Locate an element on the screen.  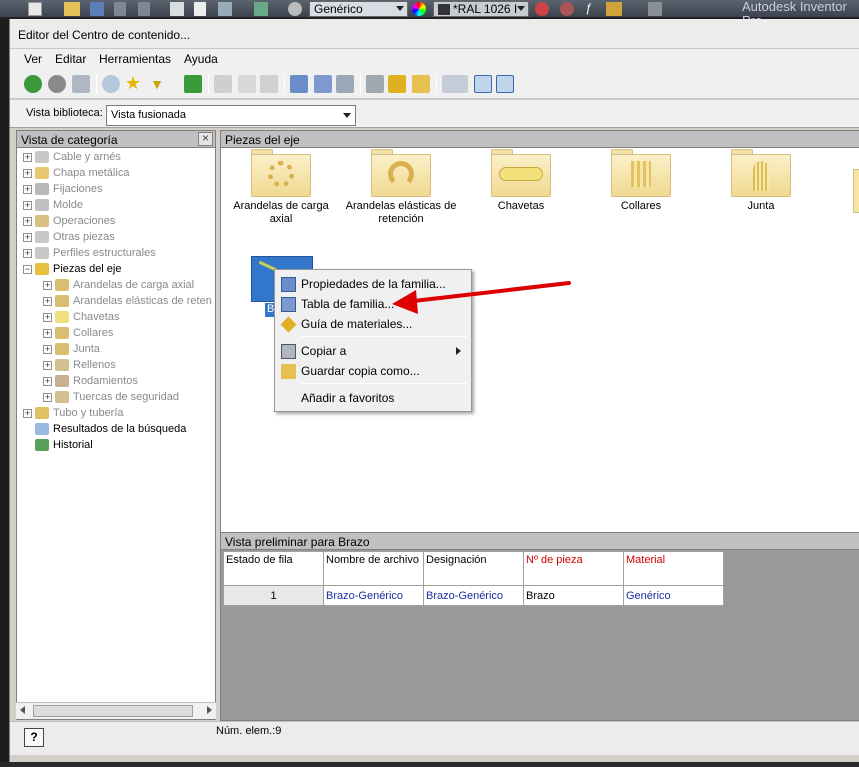
menu-item-copy-to: Copiar a is located at coordinates (373, 351).